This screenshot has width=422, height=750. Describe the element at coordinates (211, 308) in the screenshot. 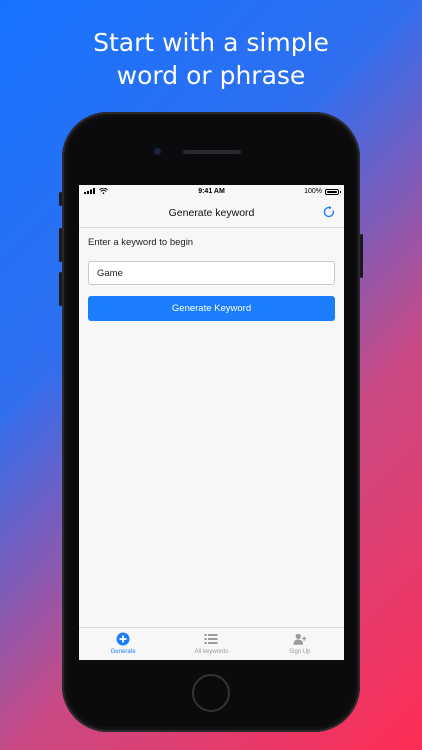

I see `generate-keyword-button: Generate Keyword` at that location.